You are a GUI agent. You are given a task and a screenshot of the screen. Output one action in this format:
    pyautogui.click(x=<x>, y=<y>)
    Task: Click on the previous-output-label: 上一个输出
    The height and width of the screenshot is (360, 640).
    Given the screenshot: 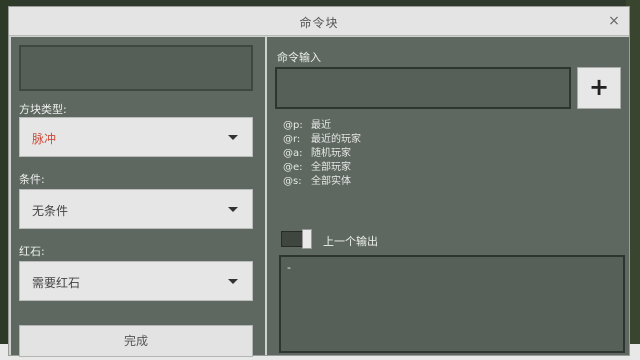 What is the action you would take?
    pyautogui.click(x=350, y=241)
    